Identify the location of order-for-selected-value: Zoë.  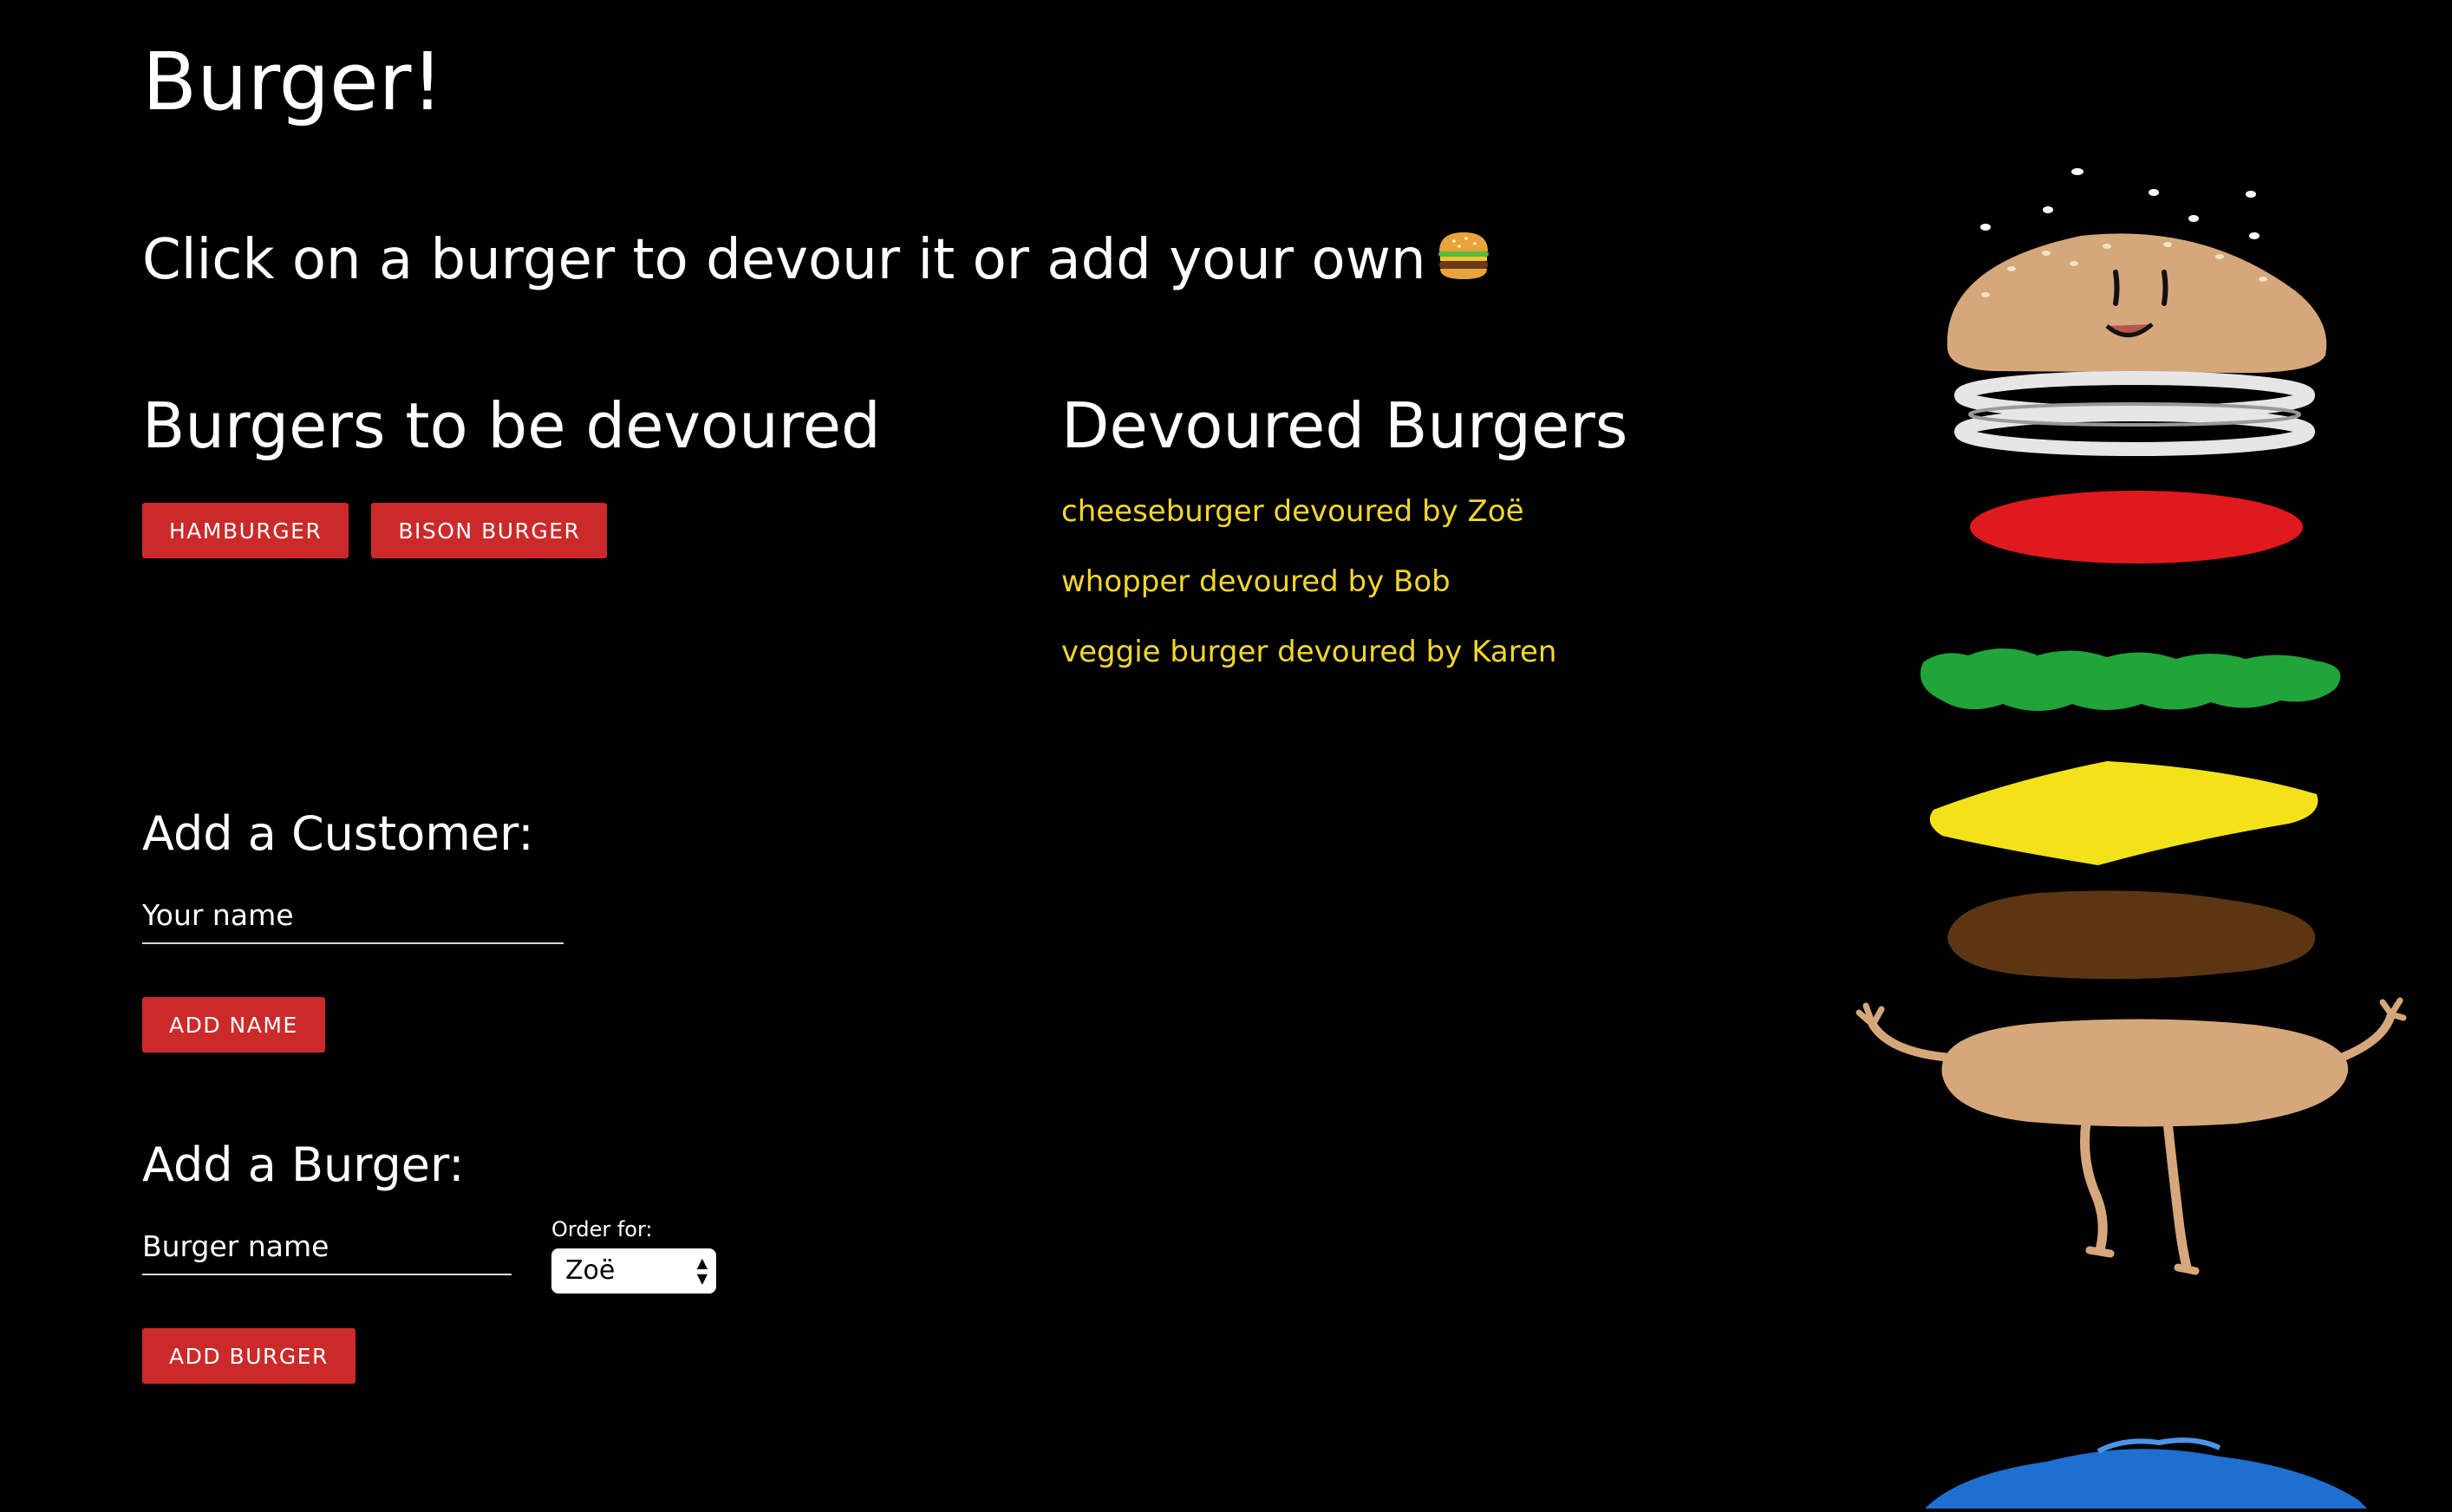
(590, 1271).